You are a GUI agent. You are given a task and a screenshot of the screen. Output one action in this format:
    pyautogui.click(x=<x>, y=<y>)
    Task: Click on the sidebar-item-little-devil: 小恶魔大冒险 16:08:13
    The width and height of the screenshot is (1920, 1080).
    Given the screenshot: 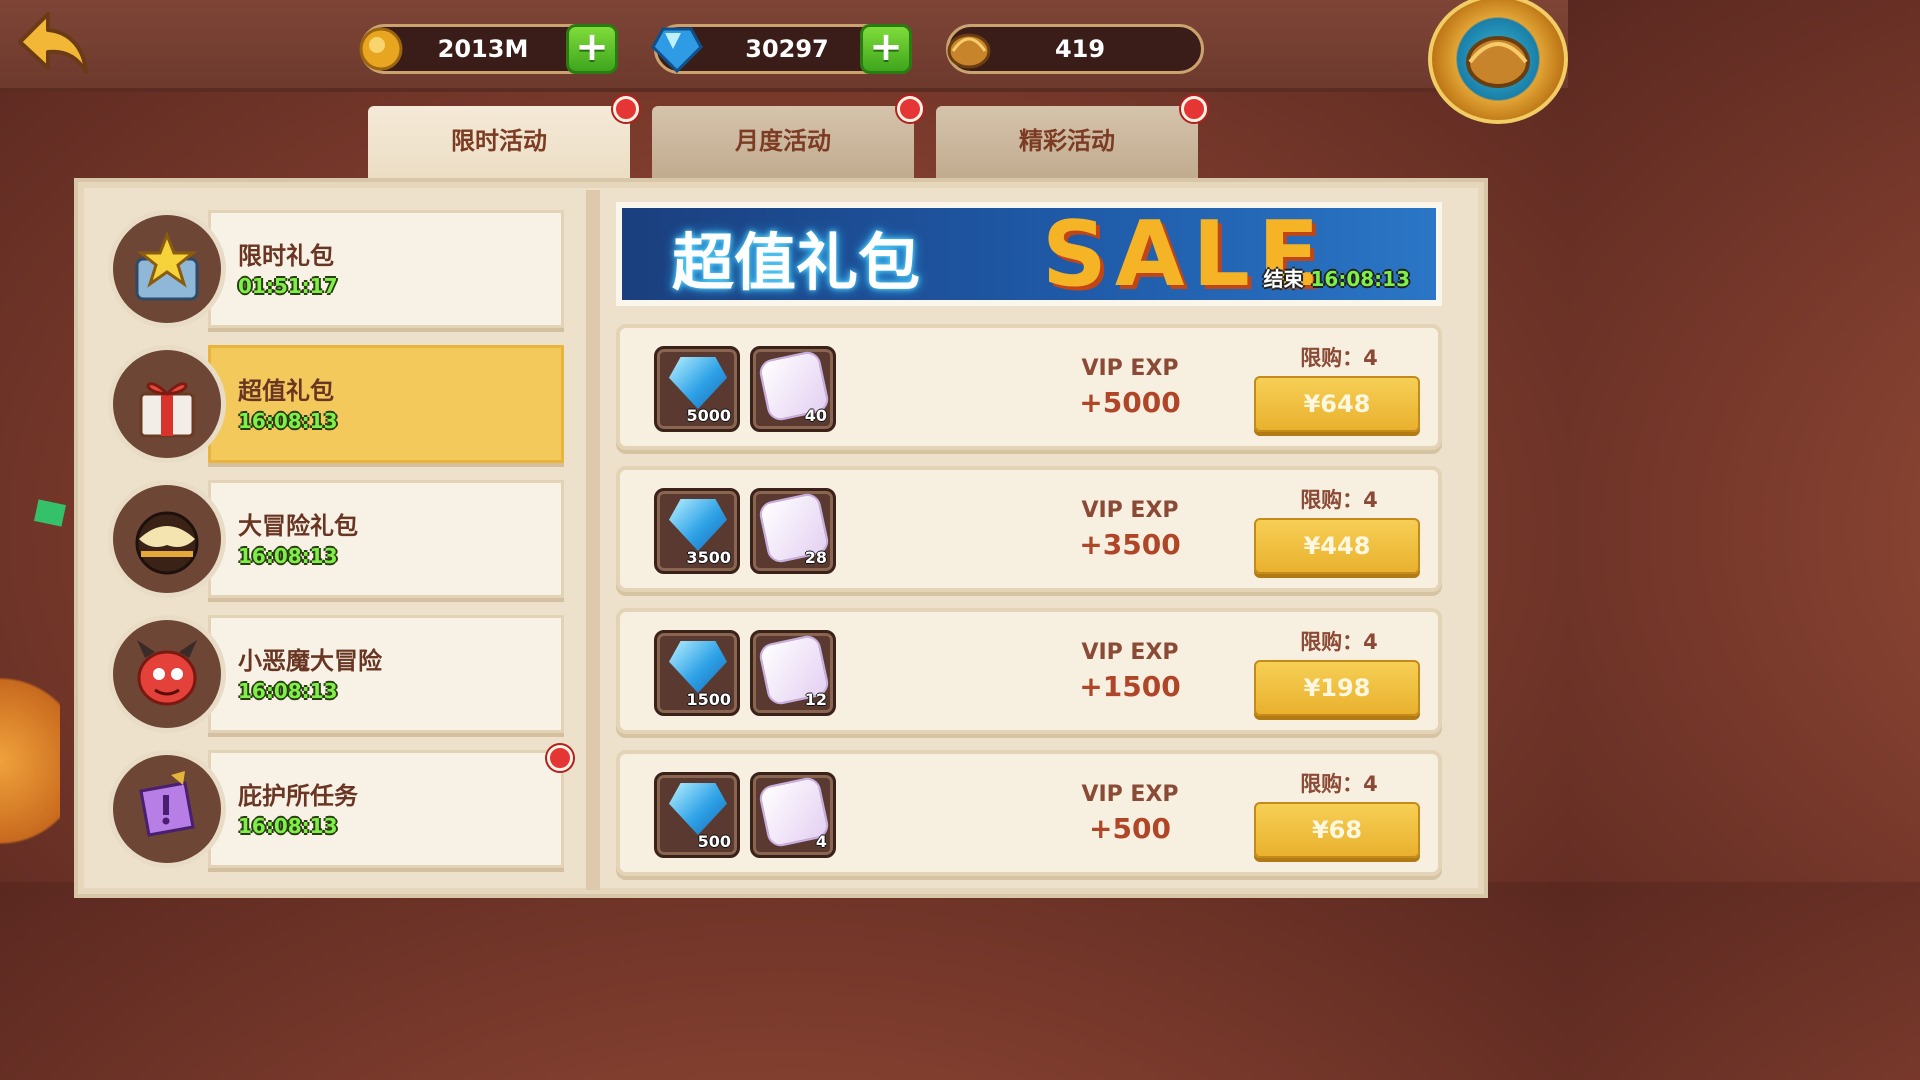 What is the action you would take?
    pyautogui.click(x=336, y=674)
    